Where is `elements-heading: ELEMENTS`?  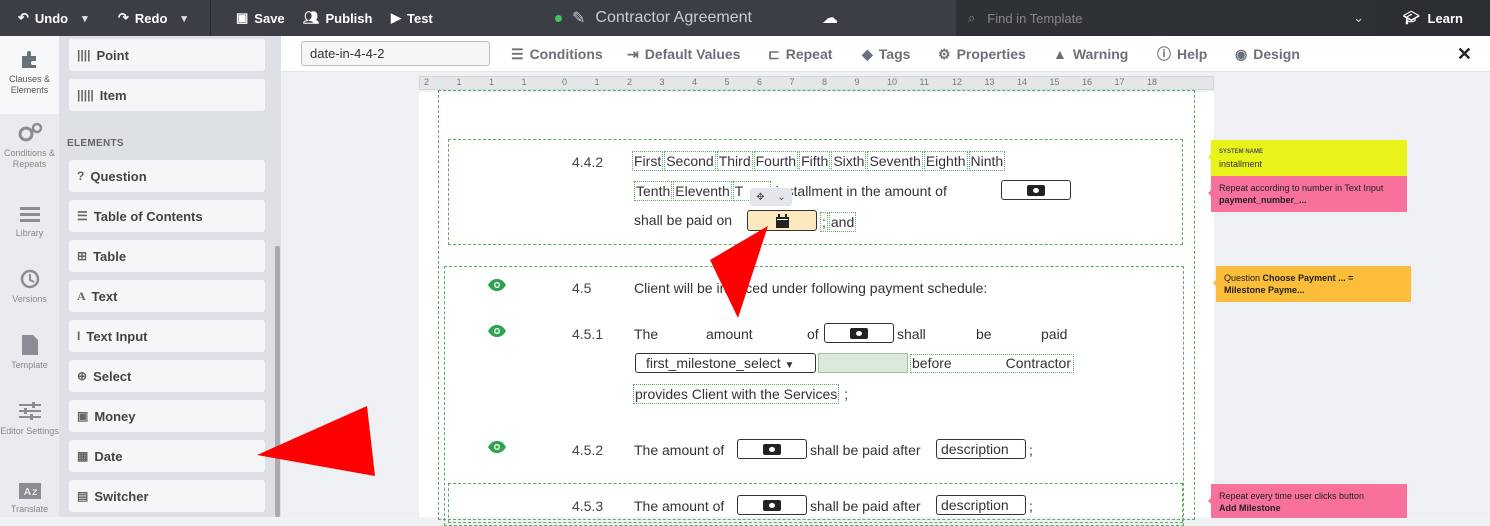 elements-heading: ELEMENTS is located at coordinates (95, 143).